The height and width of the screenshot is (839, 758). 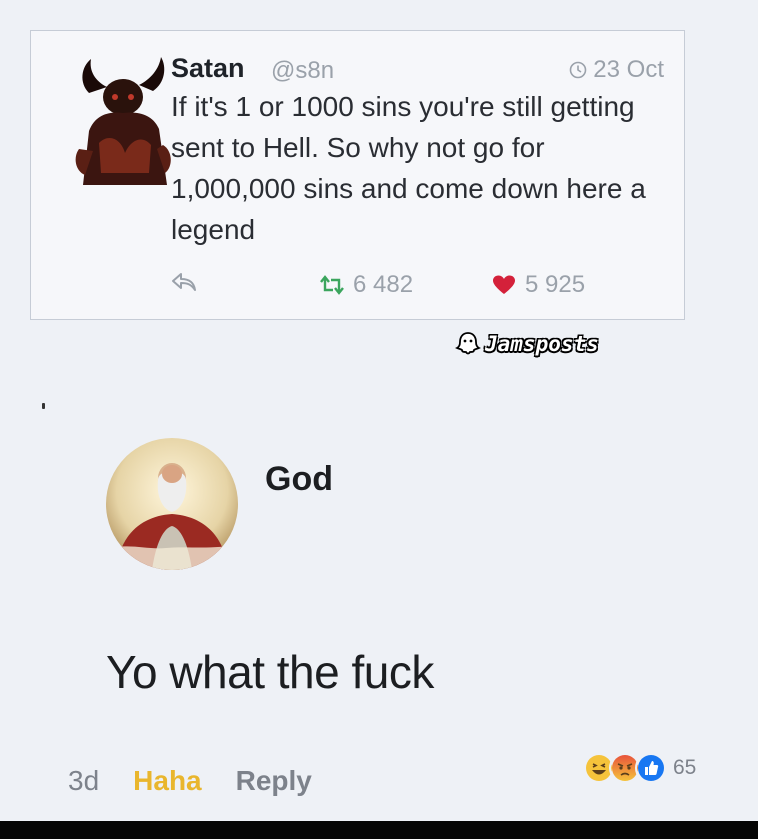 I want to click on clock-icon, so click(x=578, y=70).